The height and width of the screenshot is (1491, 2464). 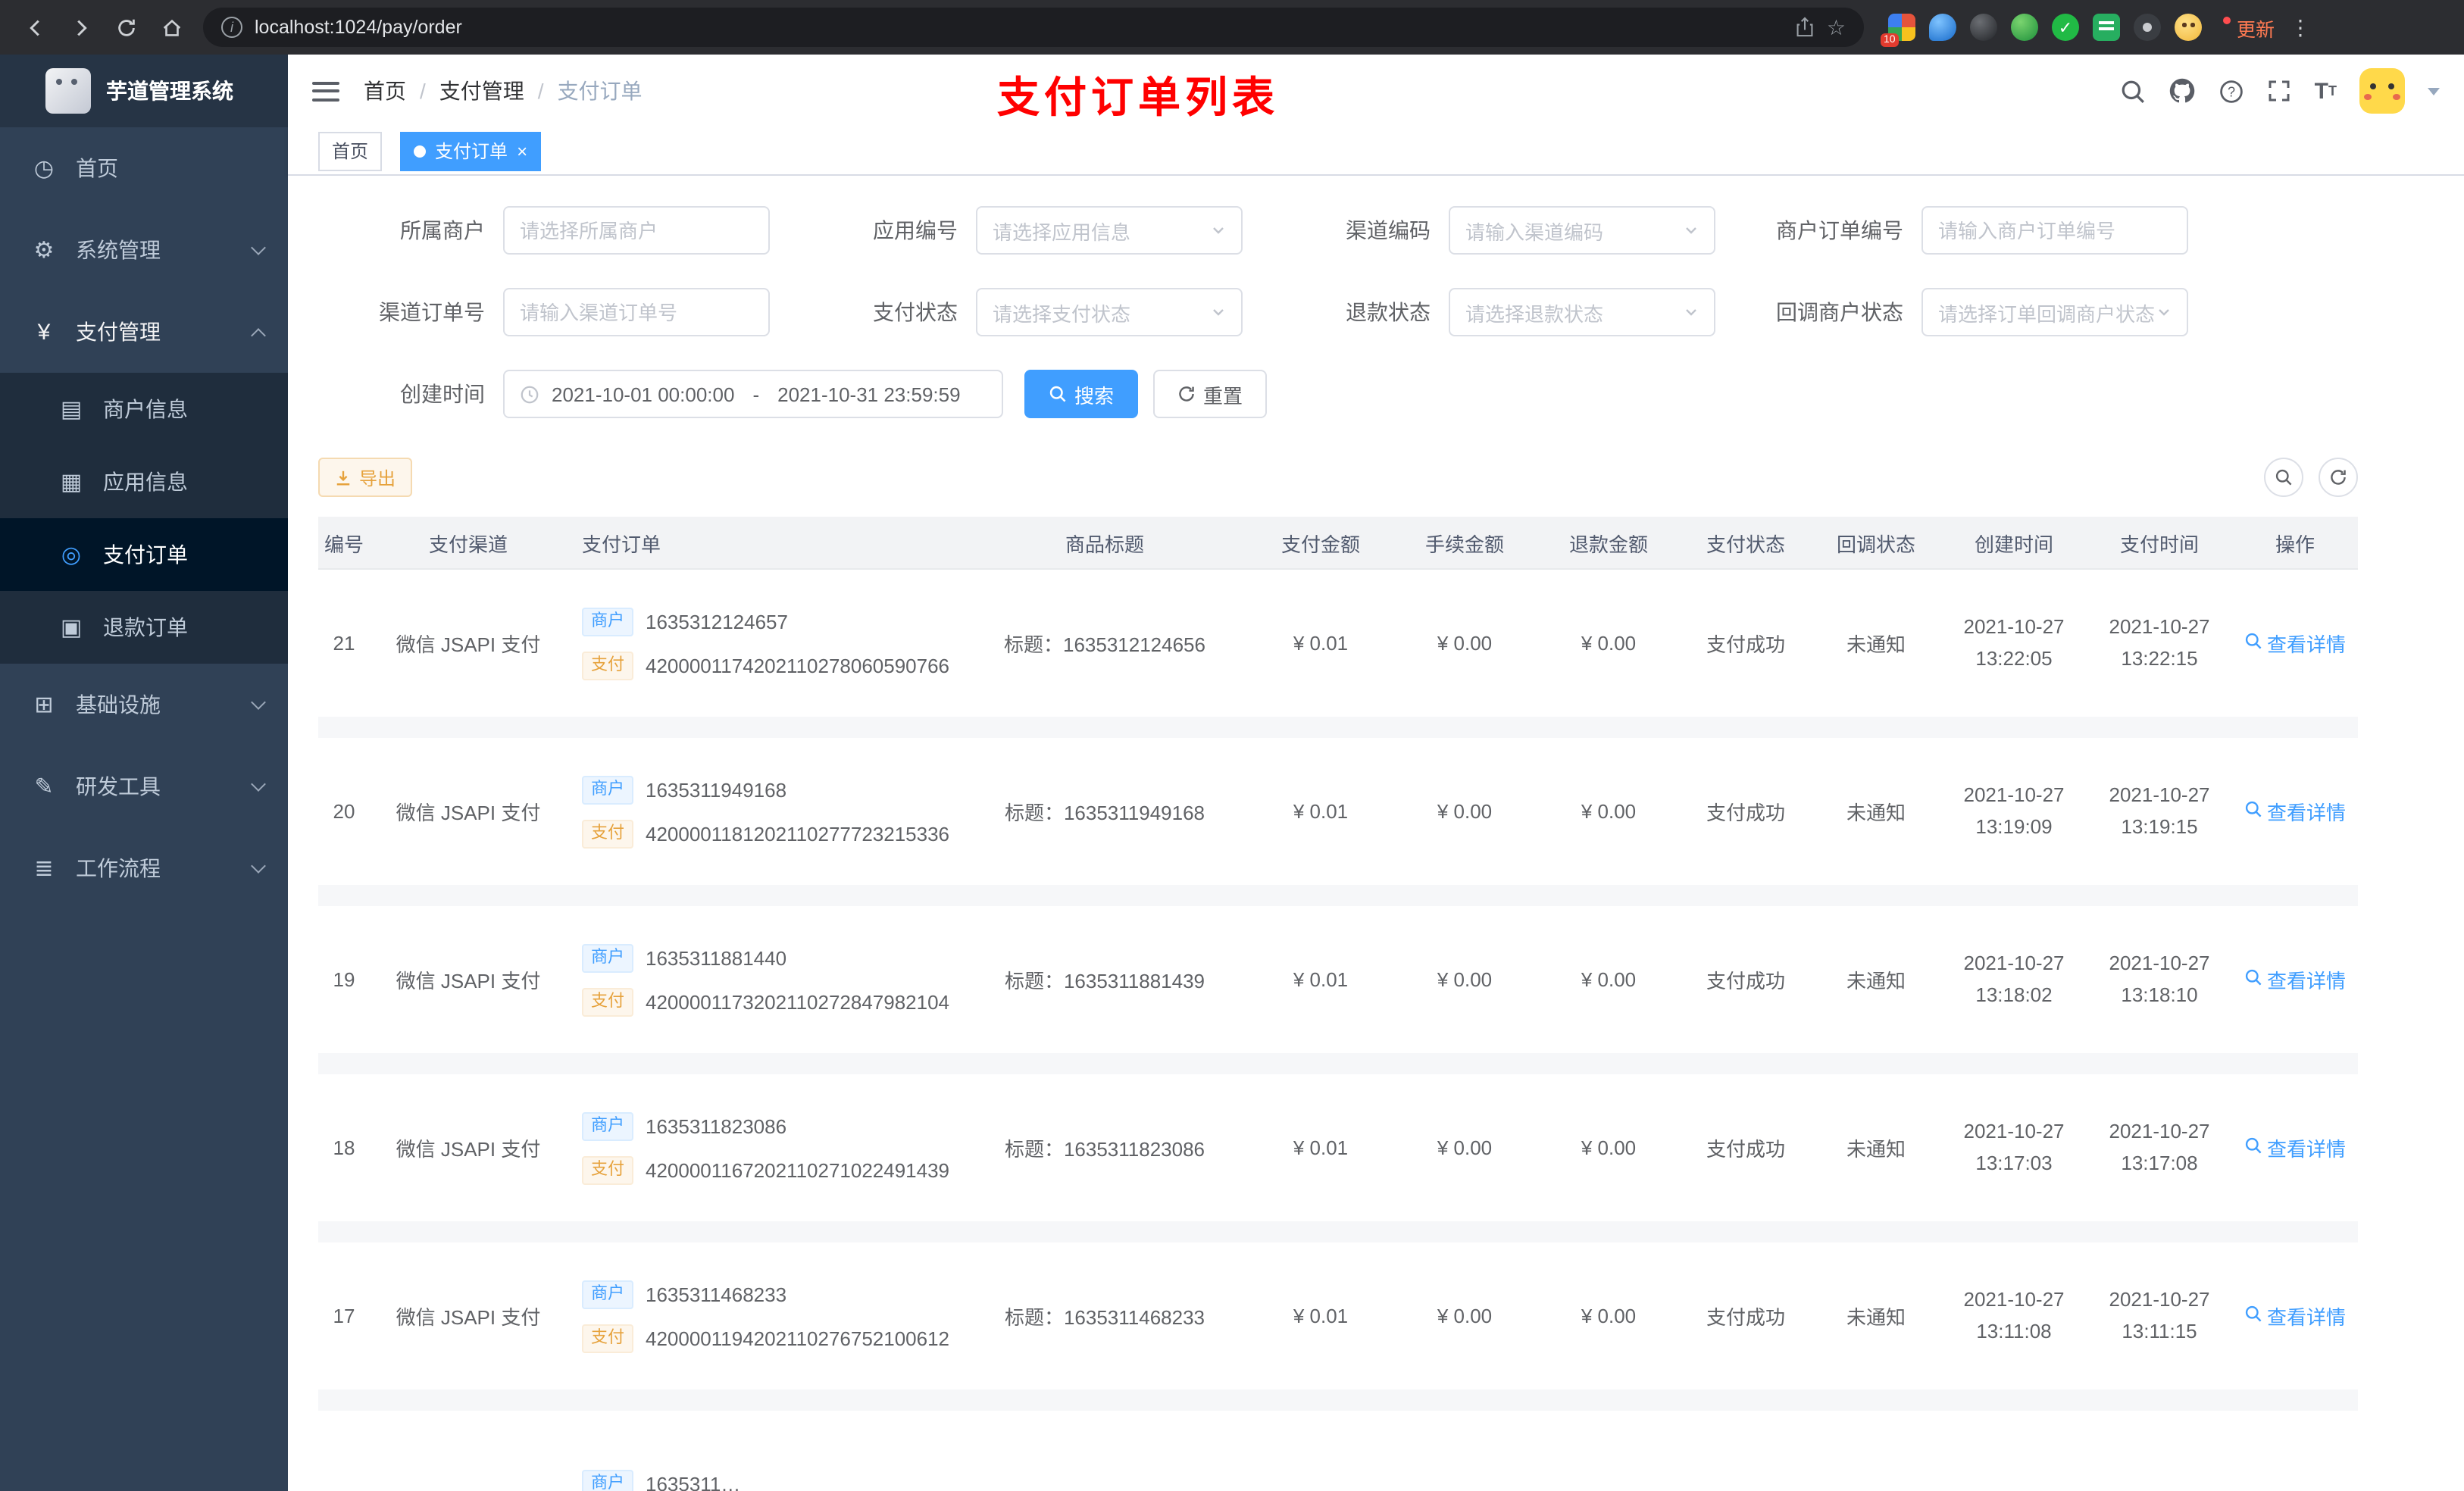 I want to click on filter-select: 请选择退款状态, so click(x=1582, y=312).